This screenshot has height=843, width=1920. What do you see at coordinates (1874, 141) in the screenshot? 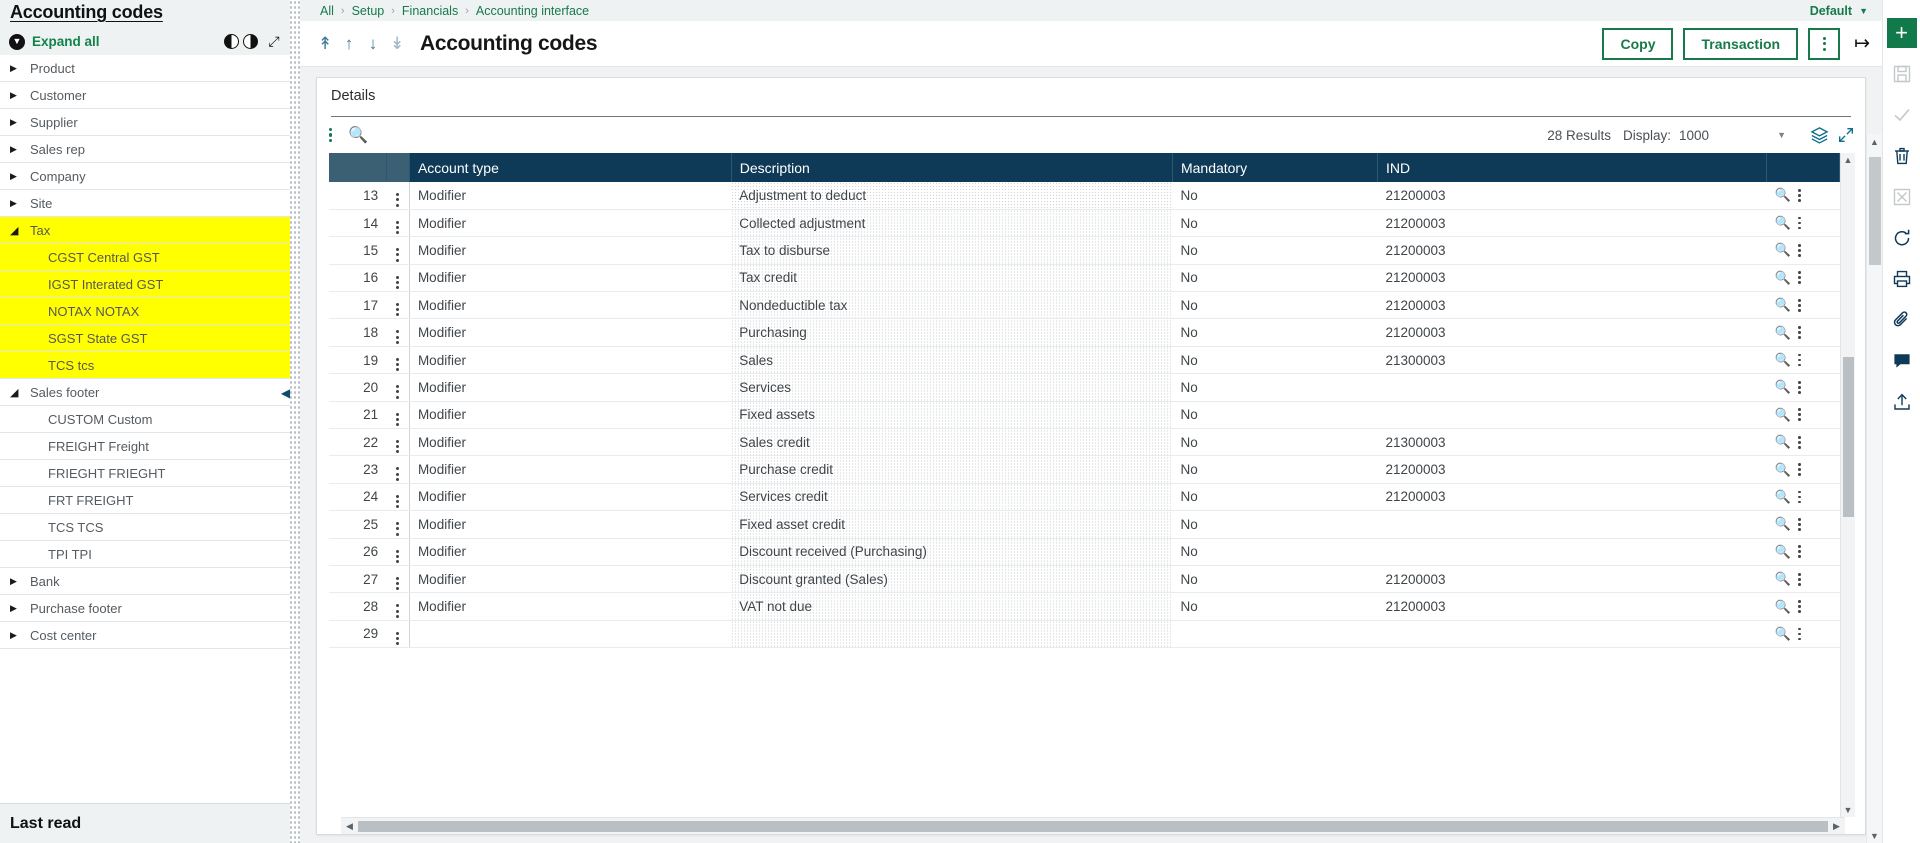
I see `page-scroll-up-icon: ▲` at bounding box center [1874, 141].